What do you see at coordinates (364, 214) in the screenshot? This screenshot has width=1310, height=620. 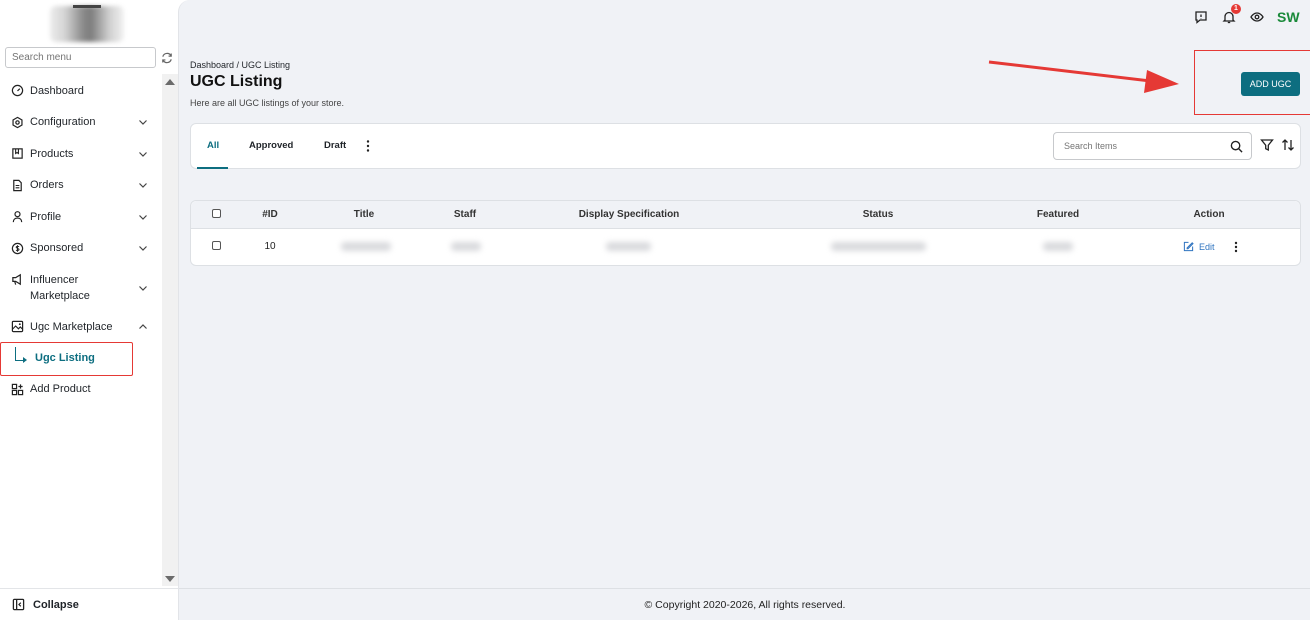 I see `column-header-title: Title` at bounding box center [364, 214].